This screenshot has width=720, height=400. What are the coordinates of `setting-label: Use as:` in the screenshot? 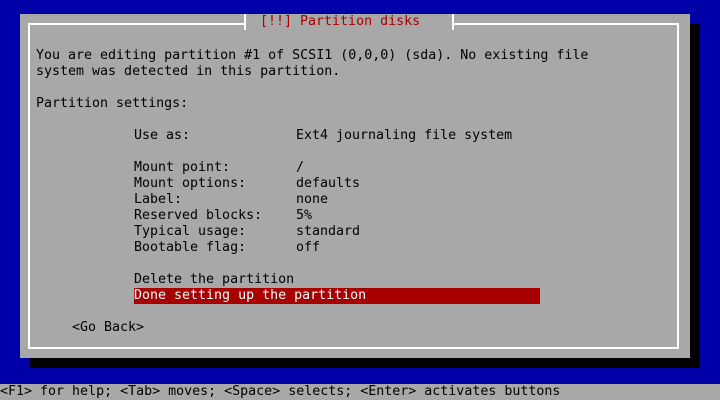 It's located at (162, 135).